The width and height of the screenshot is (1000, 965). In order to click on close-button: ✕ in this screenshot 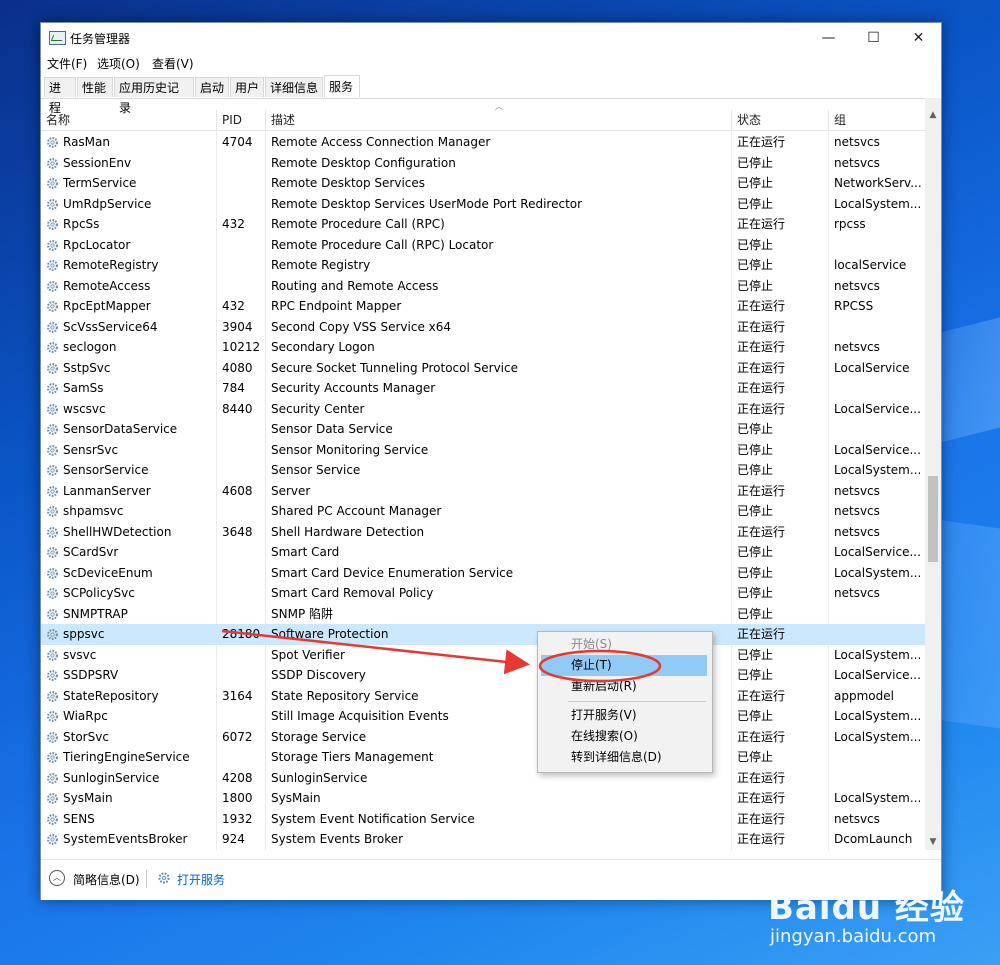, I will do `click(918, 38)`.